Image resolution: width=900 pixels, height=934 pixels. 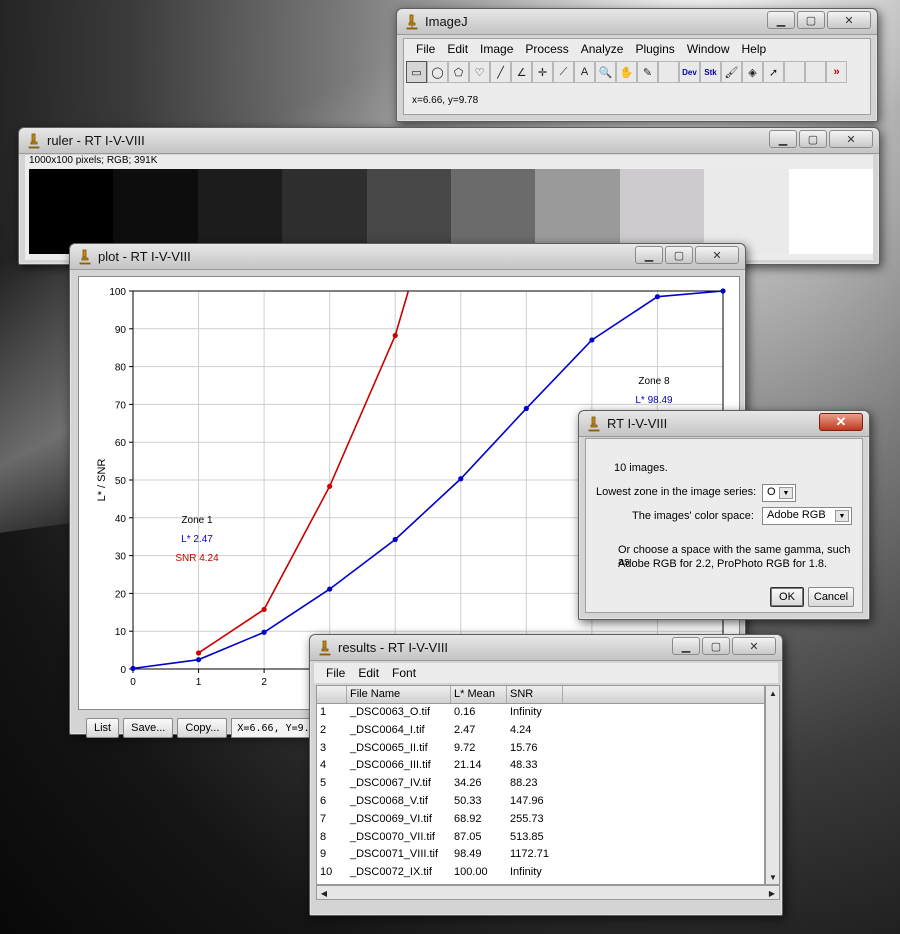 What do you see at coordinates (773, 693) in the screenshot?
I see `scroll-up-icon: ▲` at bounding box center [773, 693].